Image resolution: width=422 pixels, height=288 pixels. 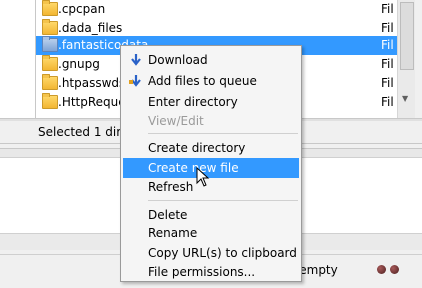 I want to click on menu-item-label: Enter directory, so click(x=193, y=102).